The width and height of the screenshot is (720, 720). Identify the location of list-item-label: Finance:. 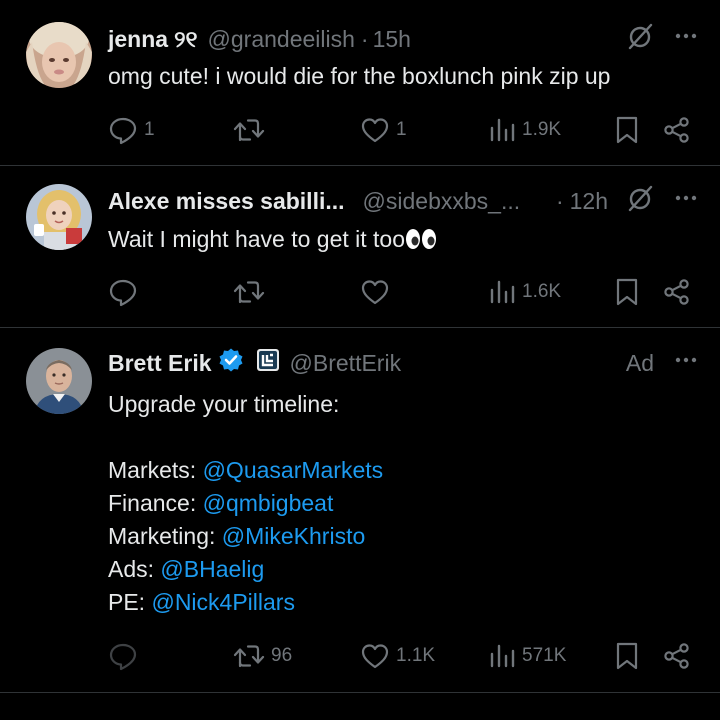
(155, 503).